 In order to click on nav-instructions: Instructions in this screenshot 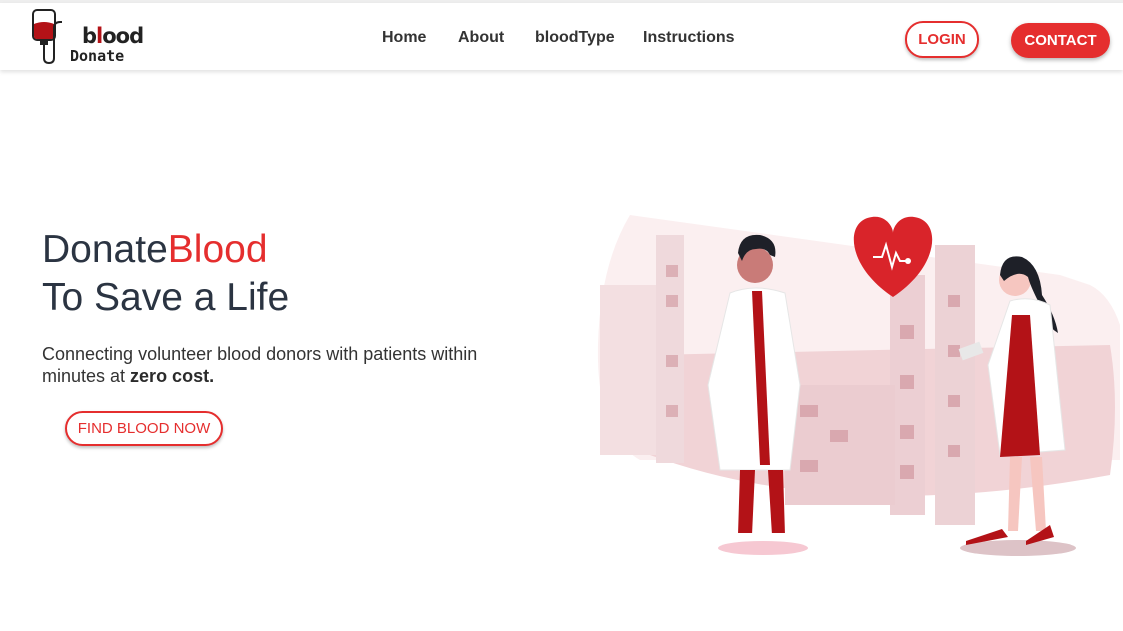, I will do `click(689, 38)`.